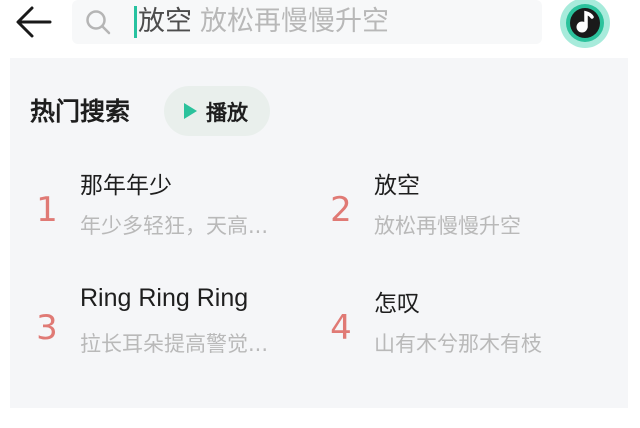  Describe the element at coordinates (397, 304) in the screenshot. I see `song-title: 怎叹` at that location.